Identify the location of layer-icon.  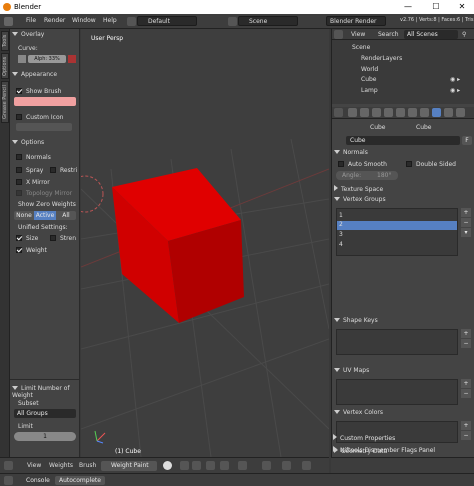
(210, 465).